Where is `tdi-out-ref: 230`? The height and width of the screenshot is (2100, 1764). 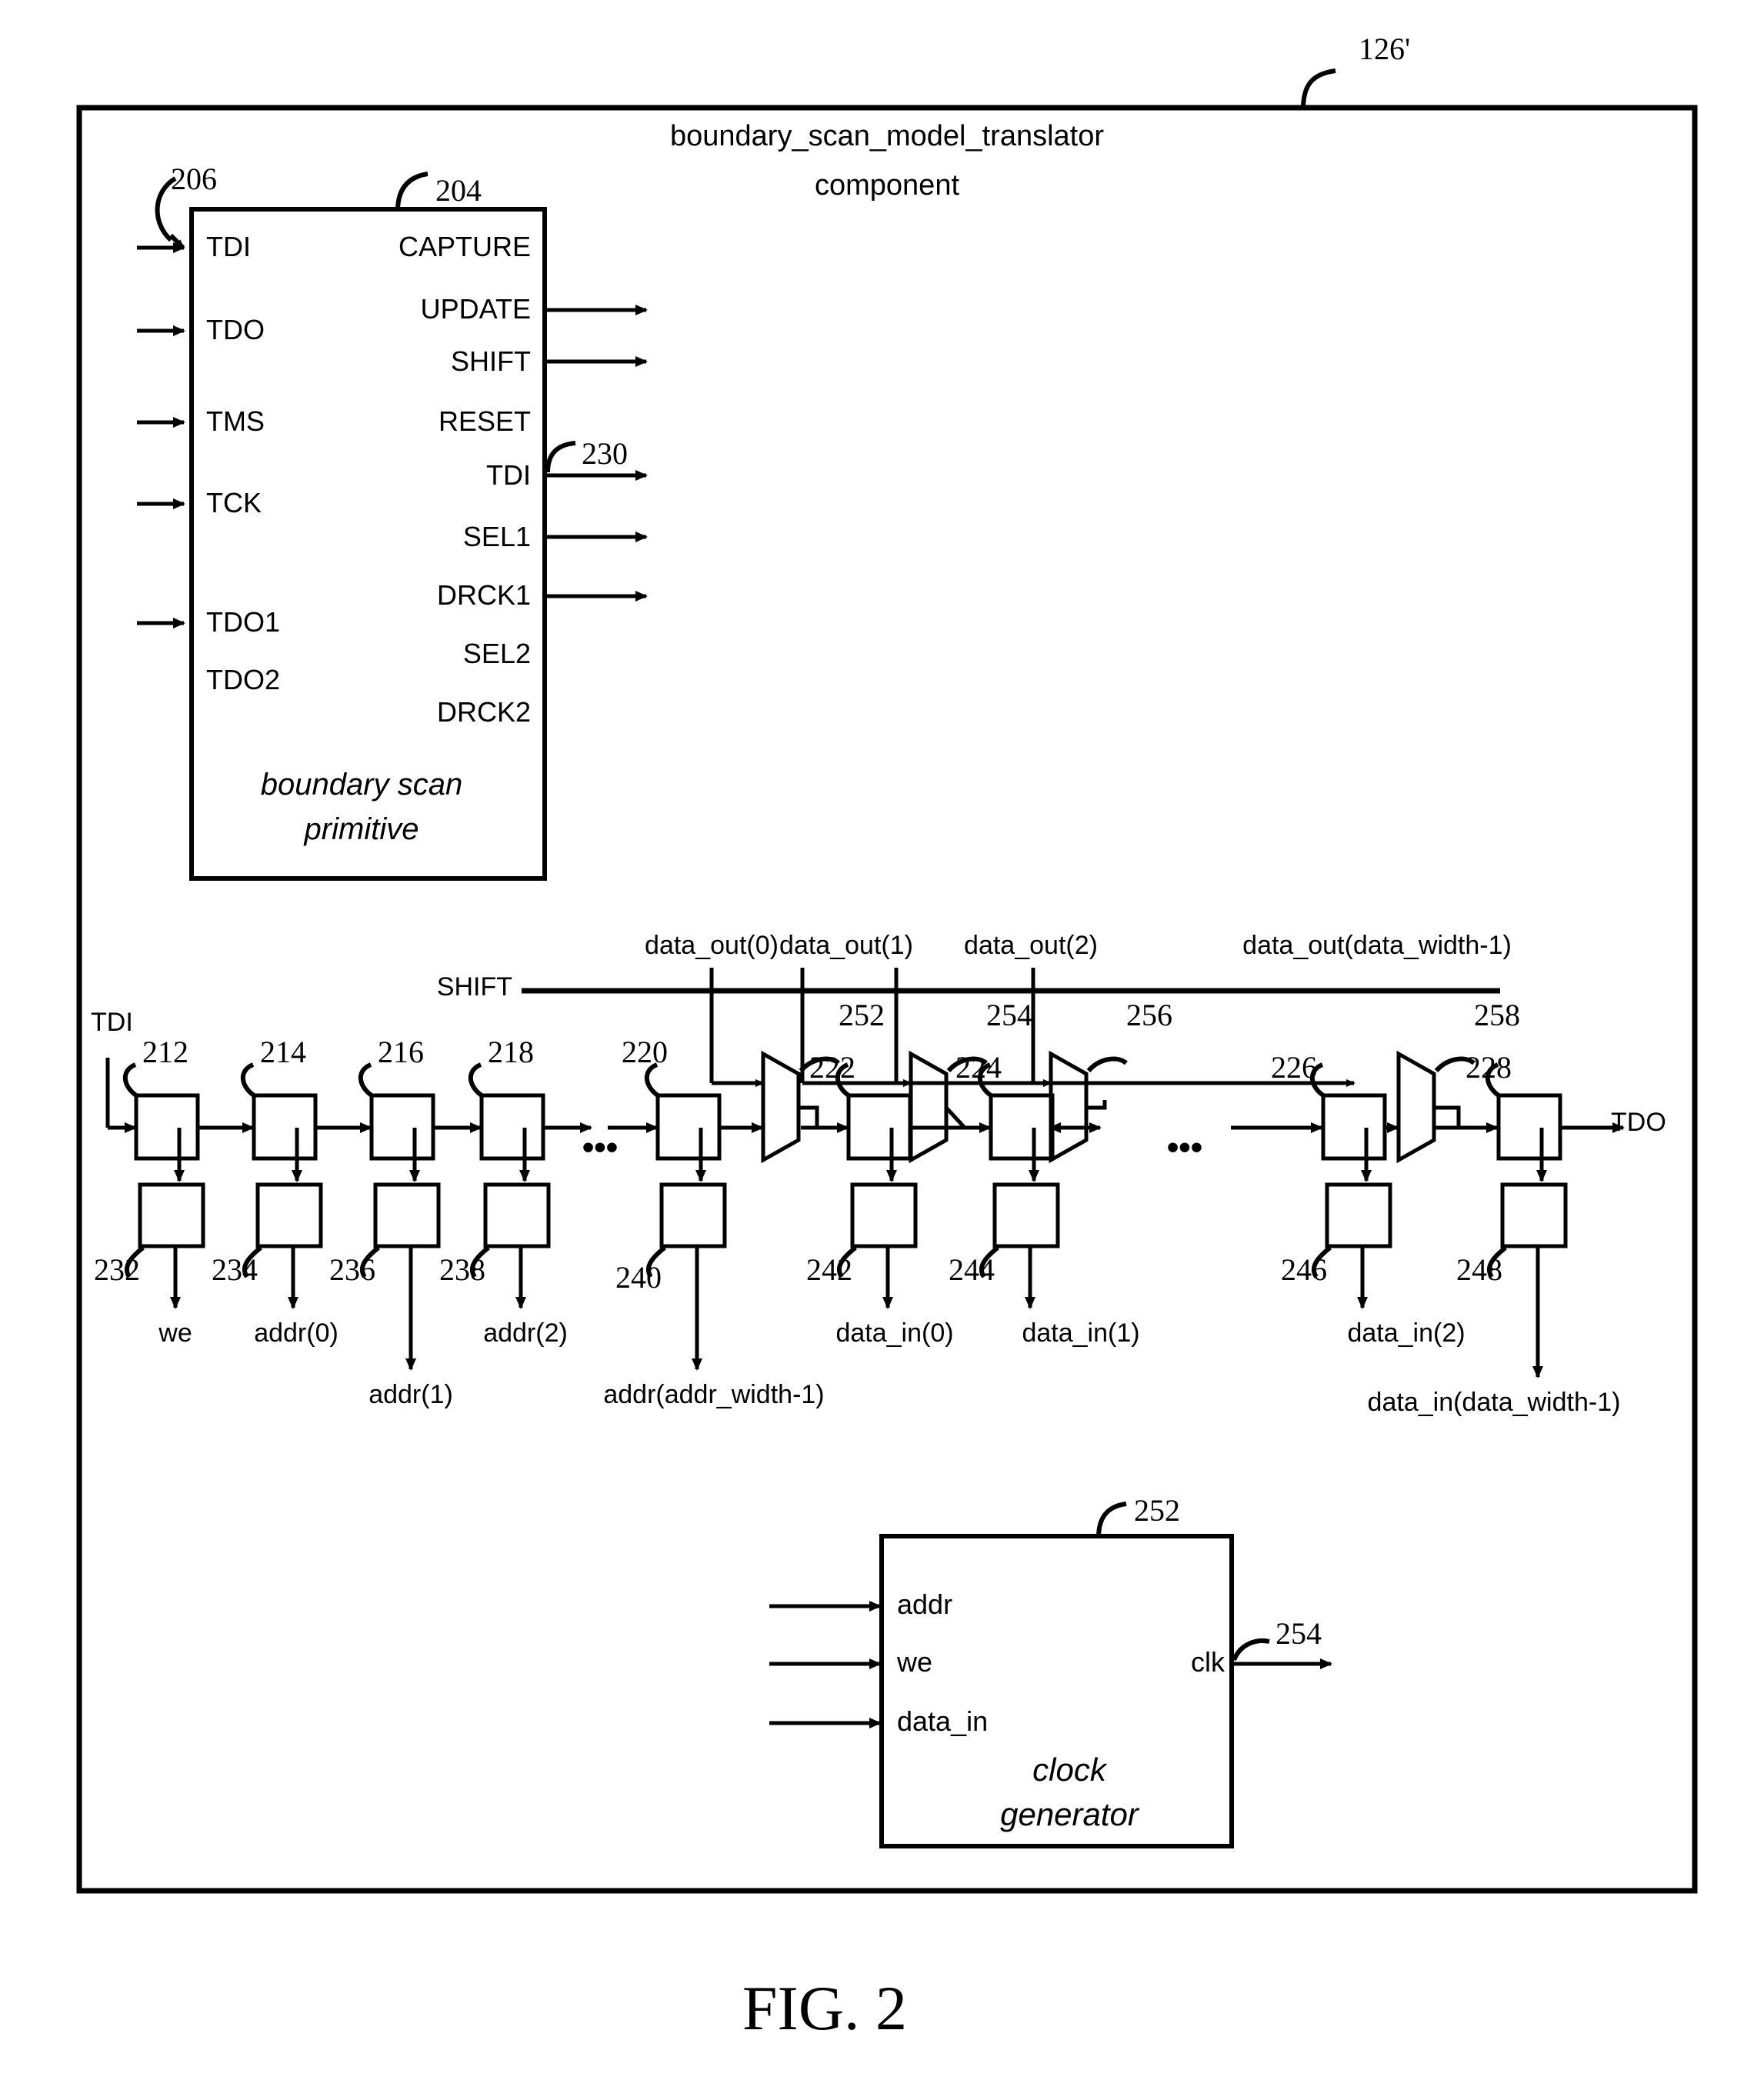
tdi-out-ref: 230 is located at coordinates (605, 454).